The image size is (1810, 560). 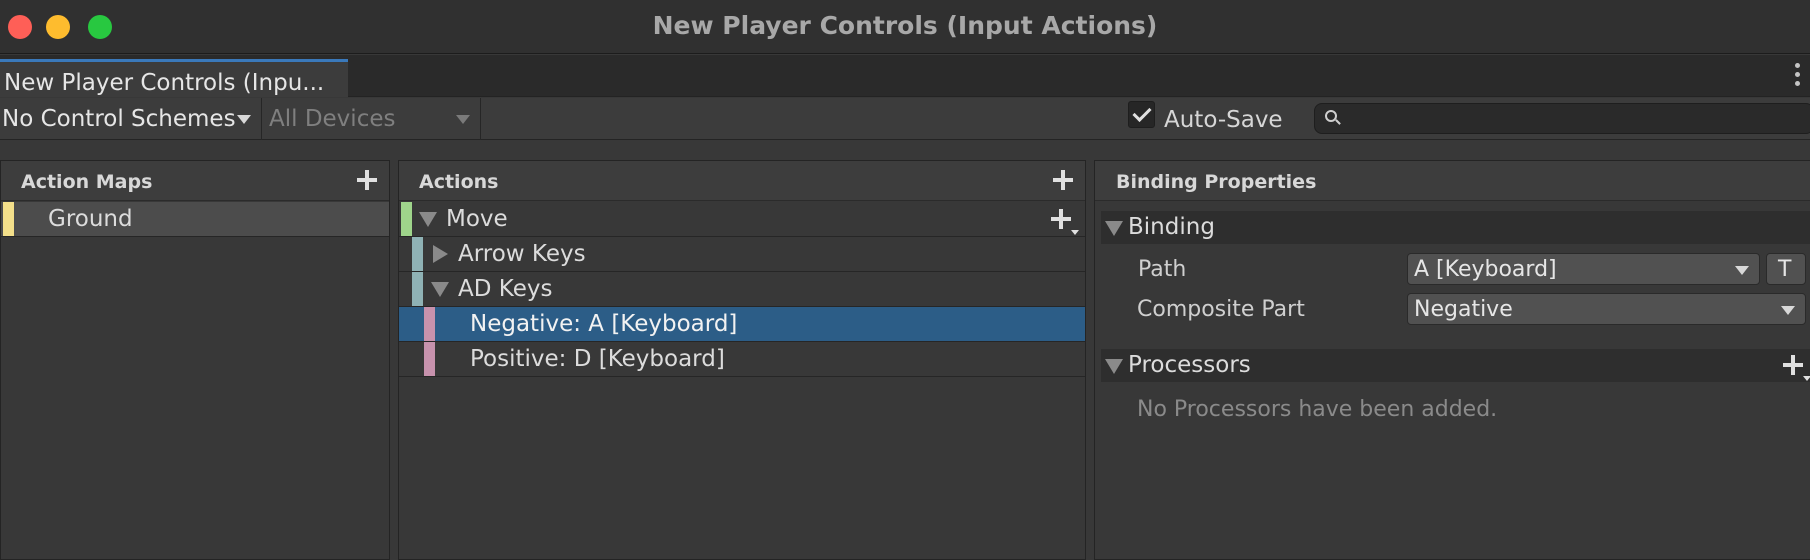 What do you see at coordinates (1606, 309) in the screenshot?
I see `composite-part-dropdown: Negative` at bounding box center [1606, 309].